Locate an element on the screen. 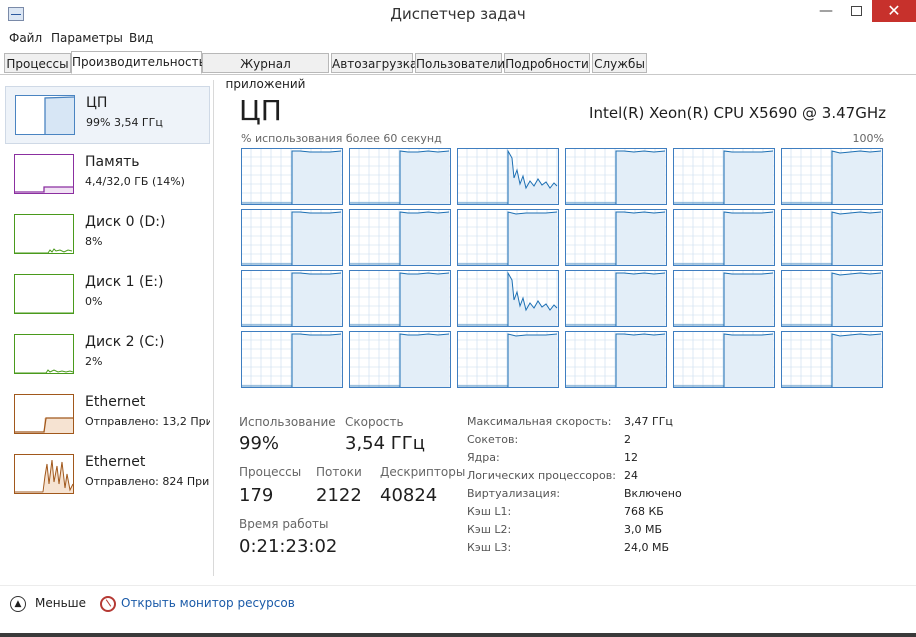  info-value: 768 КБ is located at coordinates (644, 511).